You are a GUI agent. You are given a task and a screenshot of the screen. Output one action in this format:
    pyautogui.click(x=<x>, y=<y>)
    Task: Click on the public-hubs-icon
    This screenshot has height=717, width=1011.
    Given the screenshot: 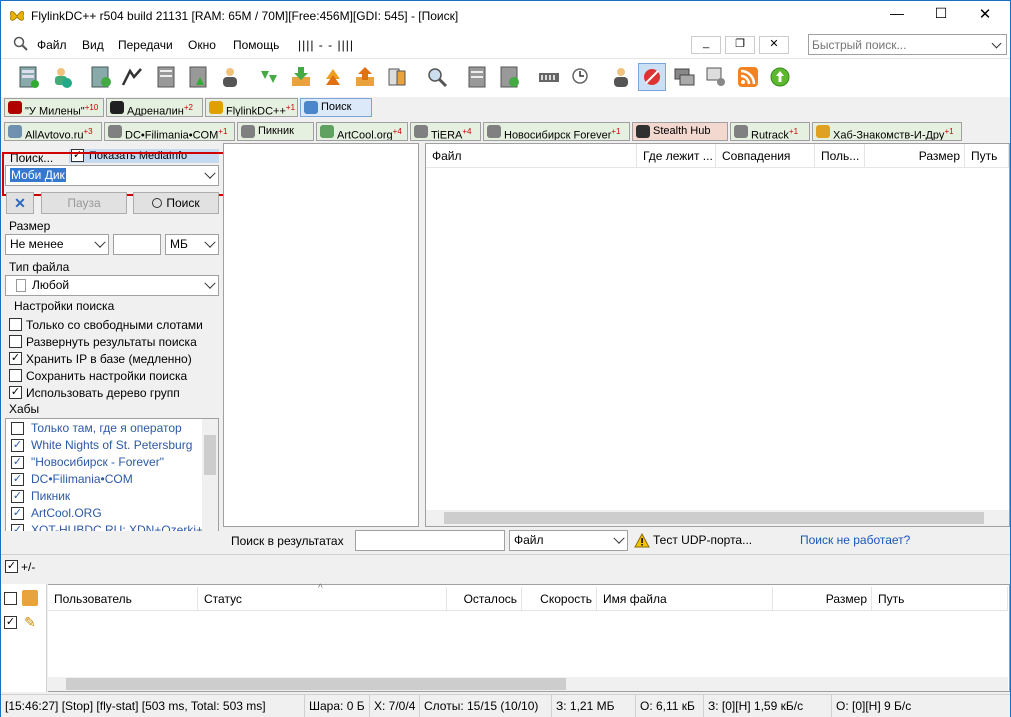 What is the action you would take?
    pyautogui.click(x=29, y=77)
    